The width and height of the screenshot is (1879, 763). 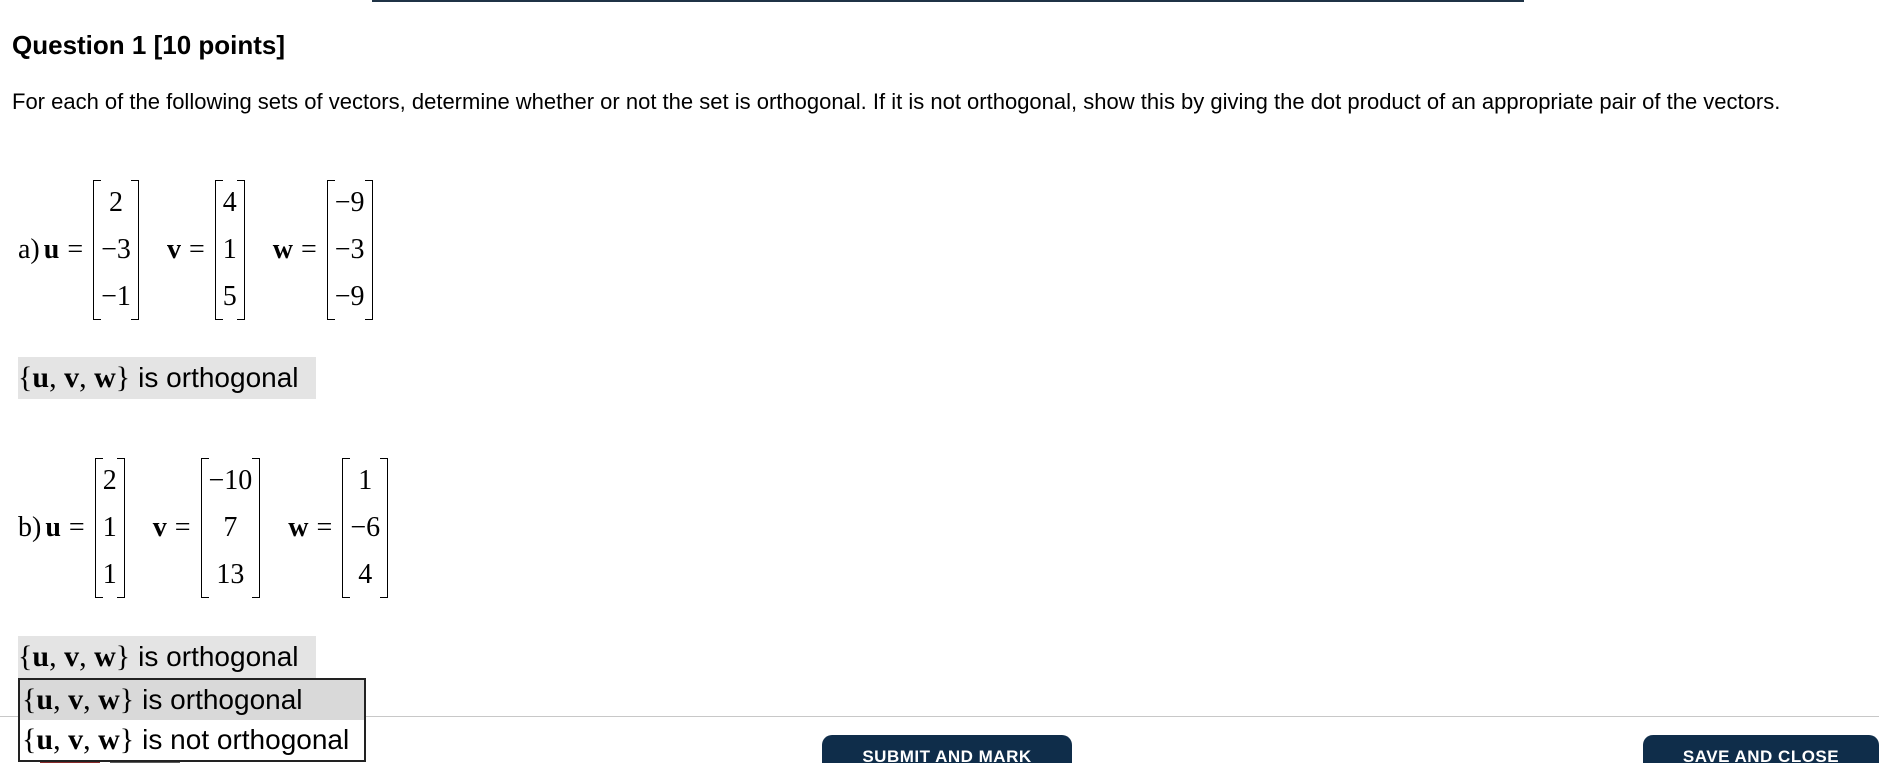 I want to click on part-label: b), so click(x=30, y=527).